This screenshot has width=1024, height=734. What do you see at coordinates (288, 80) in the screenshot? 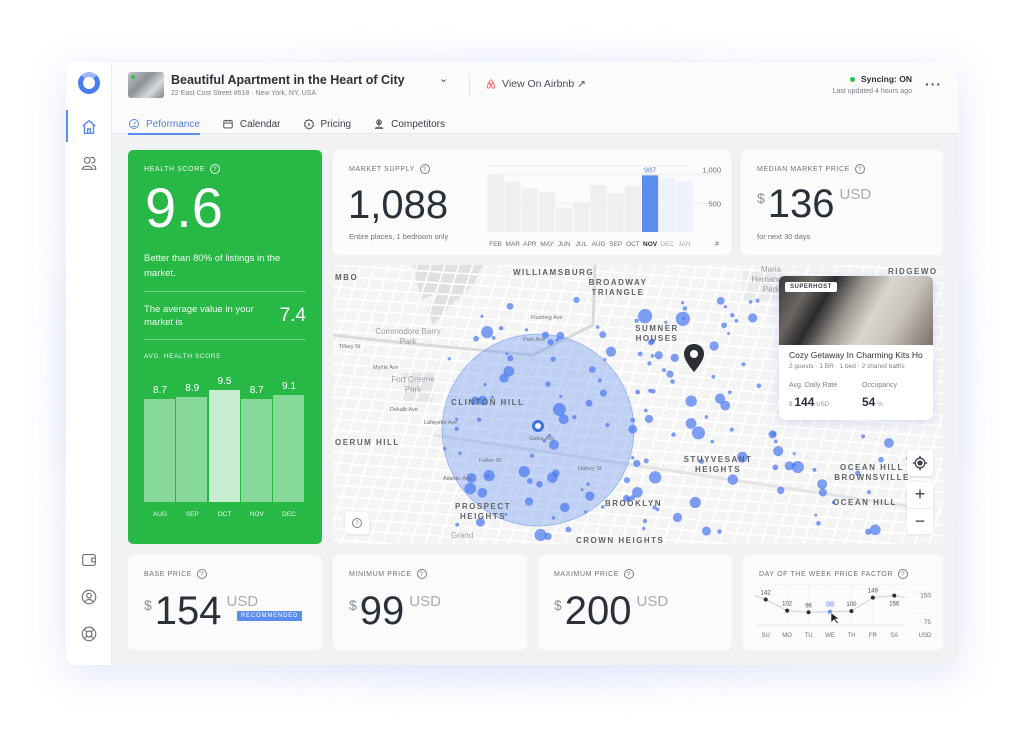
I see `listing-title: Beautiful Apartment in the Heart of City` at bounding box center [288, 80].